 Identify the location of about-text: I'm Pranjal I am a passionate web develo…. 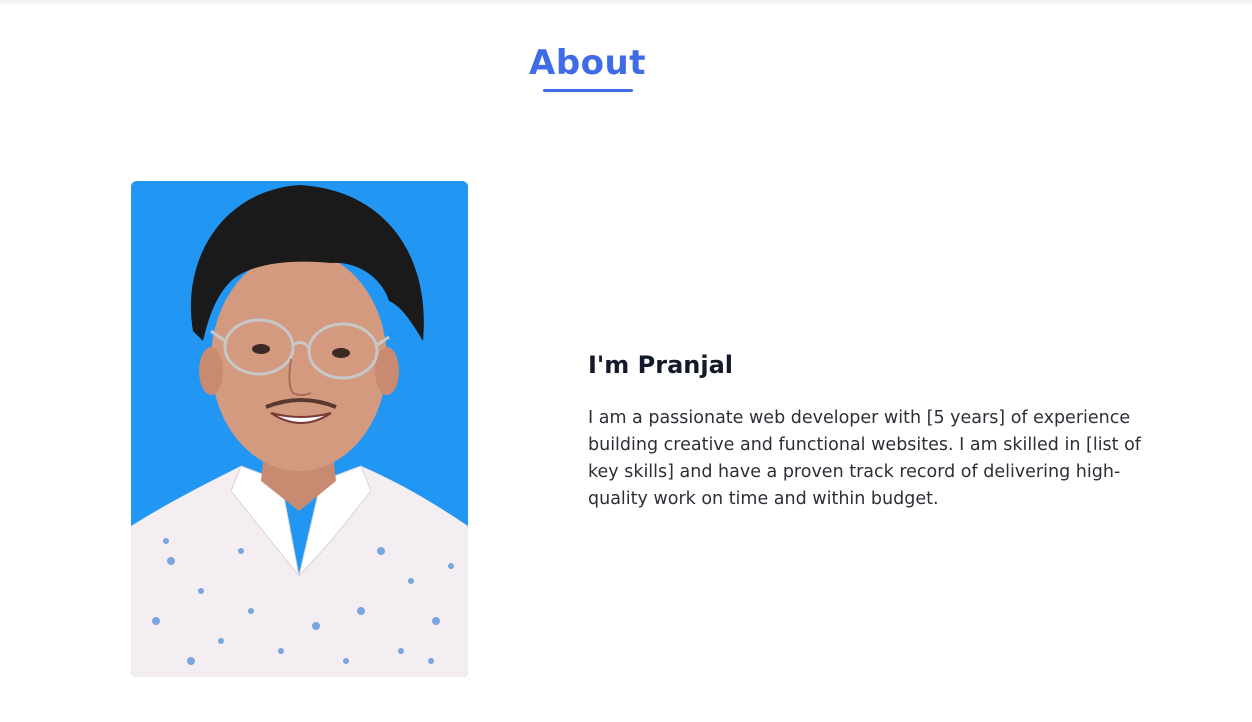
(873, 429).